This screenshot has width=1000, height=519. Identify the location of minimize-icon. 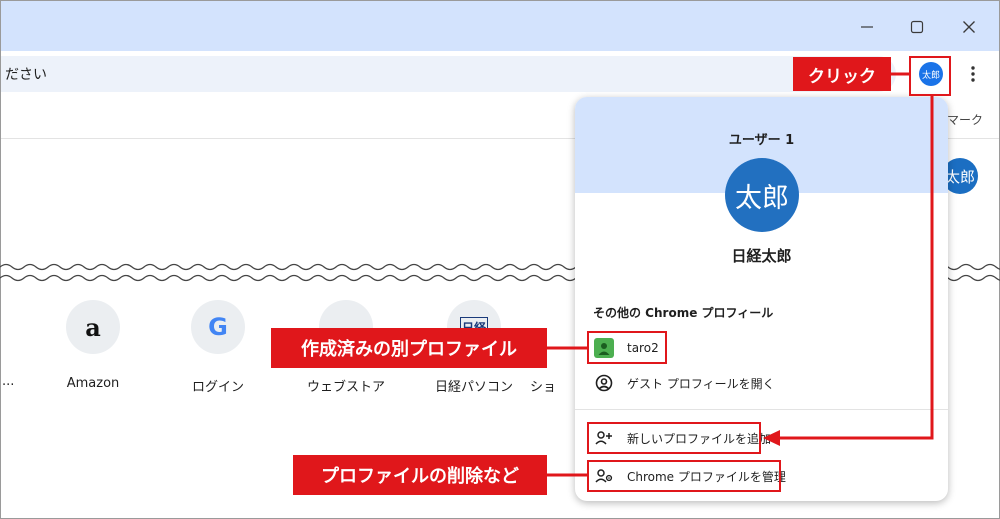
(867, 27).